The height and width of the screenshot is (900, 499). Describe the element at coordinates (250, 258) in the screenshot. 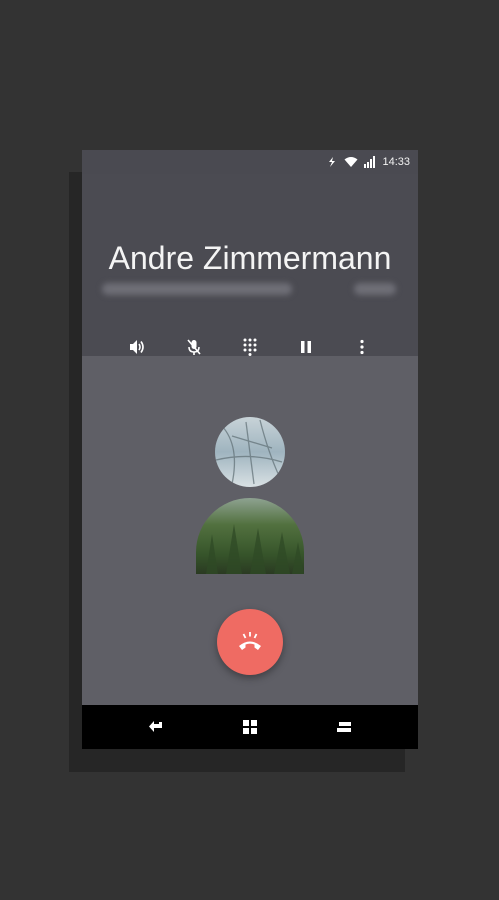

I see `contact-name: Andre Zimmermann` at that location.